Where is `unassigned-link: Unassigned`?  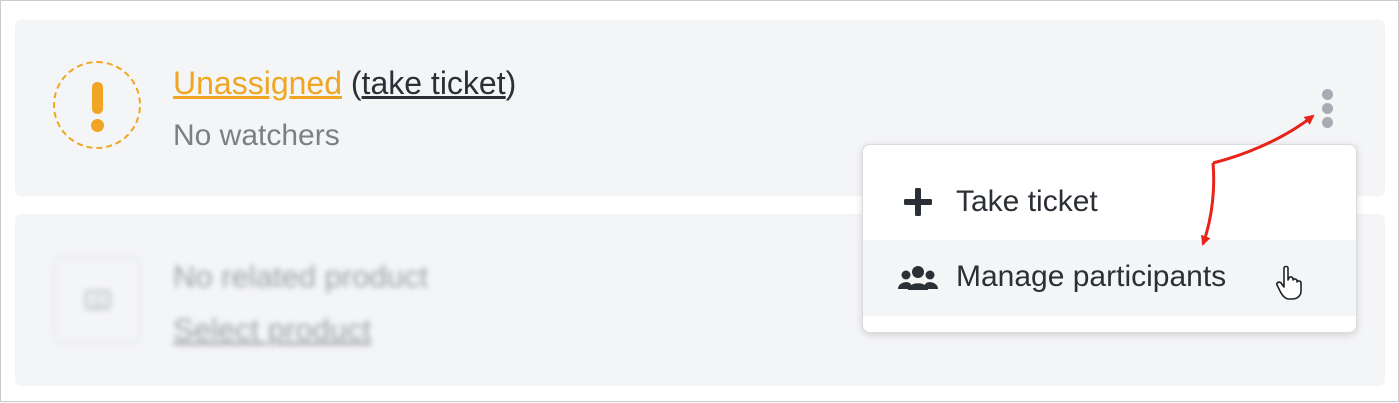
unassigned-link: Unassigned is located at coordinates (257, 83).